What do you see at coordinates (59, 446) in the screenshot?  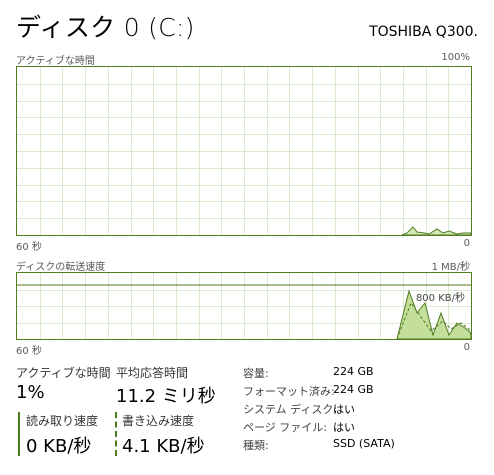 I see `stat-read-speed-value: 0 KB/秒` at bounding box center [59, 446].